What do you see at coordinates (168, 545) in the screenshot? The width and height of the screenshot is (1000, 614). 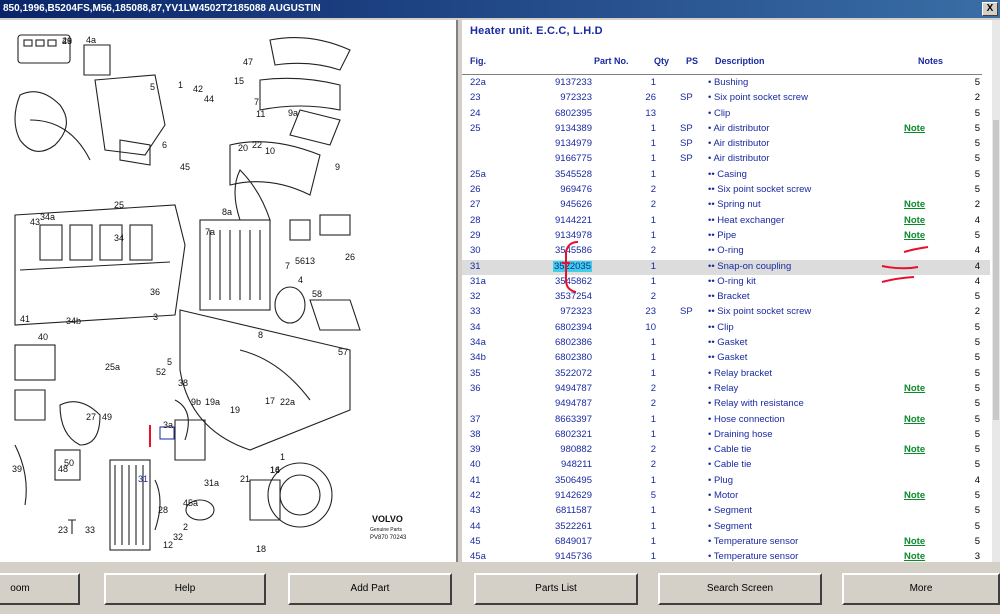 I see `callout-12: 12` at bounding box center [168, 545].